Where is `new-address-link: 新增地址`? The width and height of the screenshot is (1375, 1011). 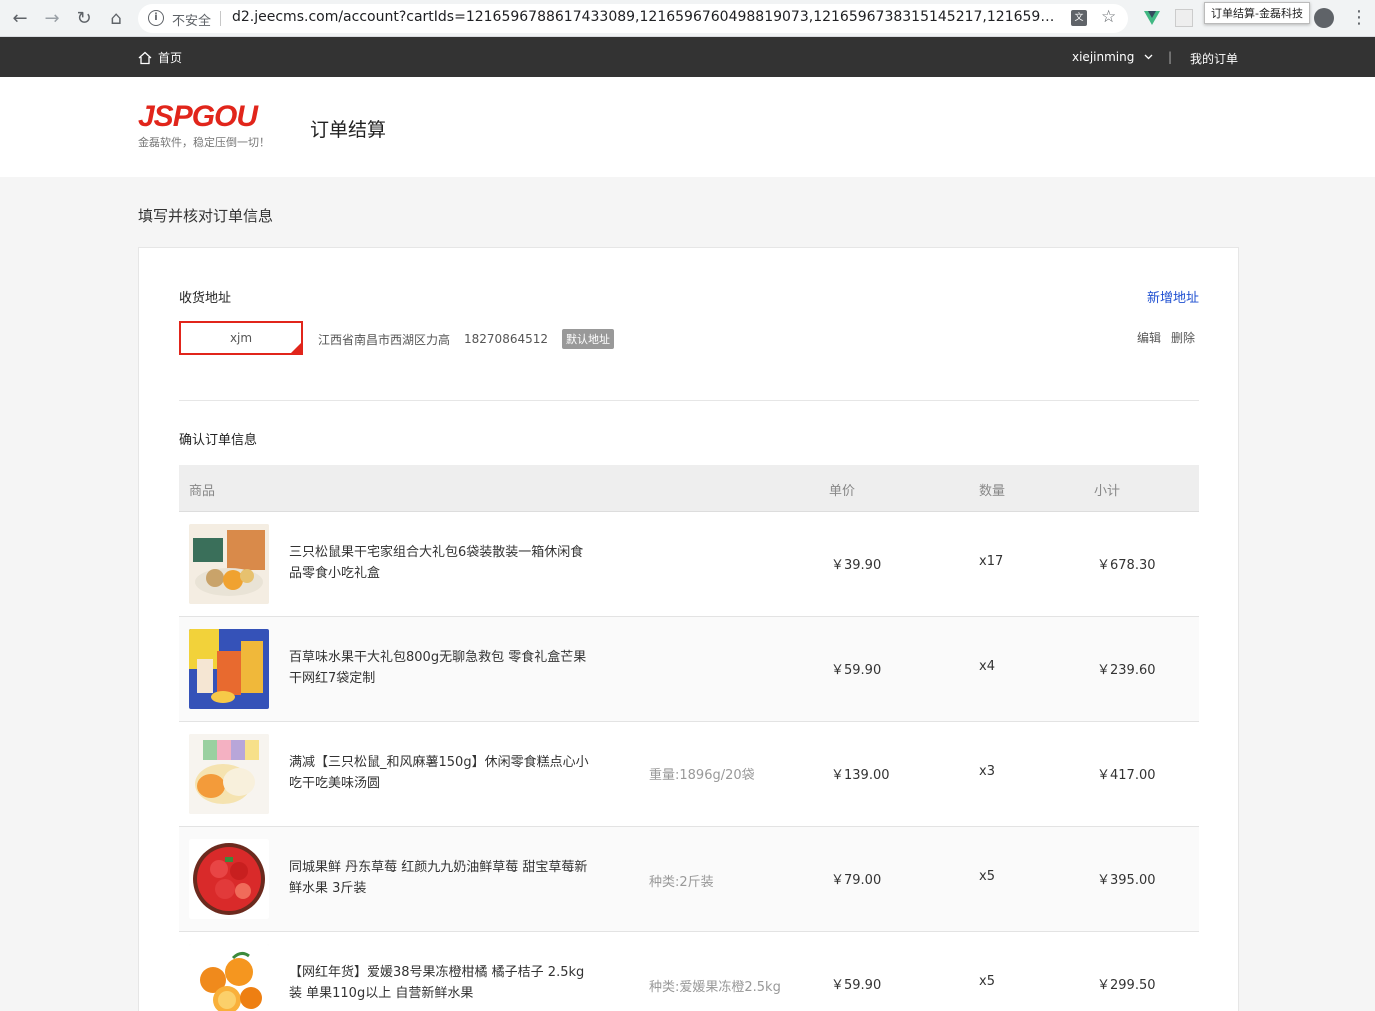 new-address-link: 新增地址 is located at coordinates (1173, 296).